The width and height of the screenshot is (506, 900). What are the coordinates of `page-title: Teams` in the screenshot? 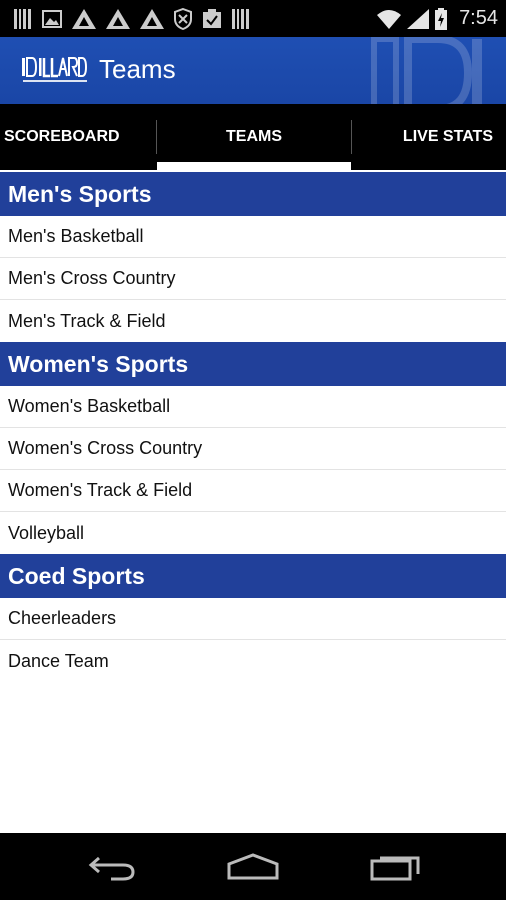 It's located at (137, 69).